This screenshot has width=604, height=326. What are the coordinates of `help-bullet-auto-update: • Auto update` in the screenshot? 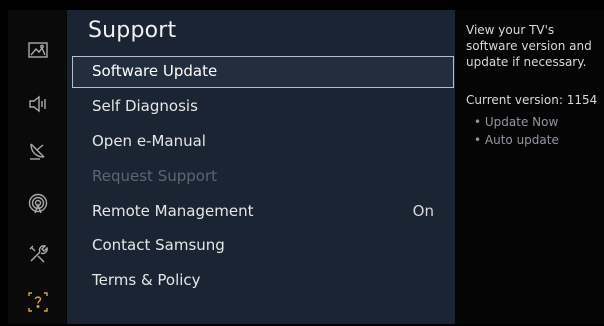 It's located at (516, 140).